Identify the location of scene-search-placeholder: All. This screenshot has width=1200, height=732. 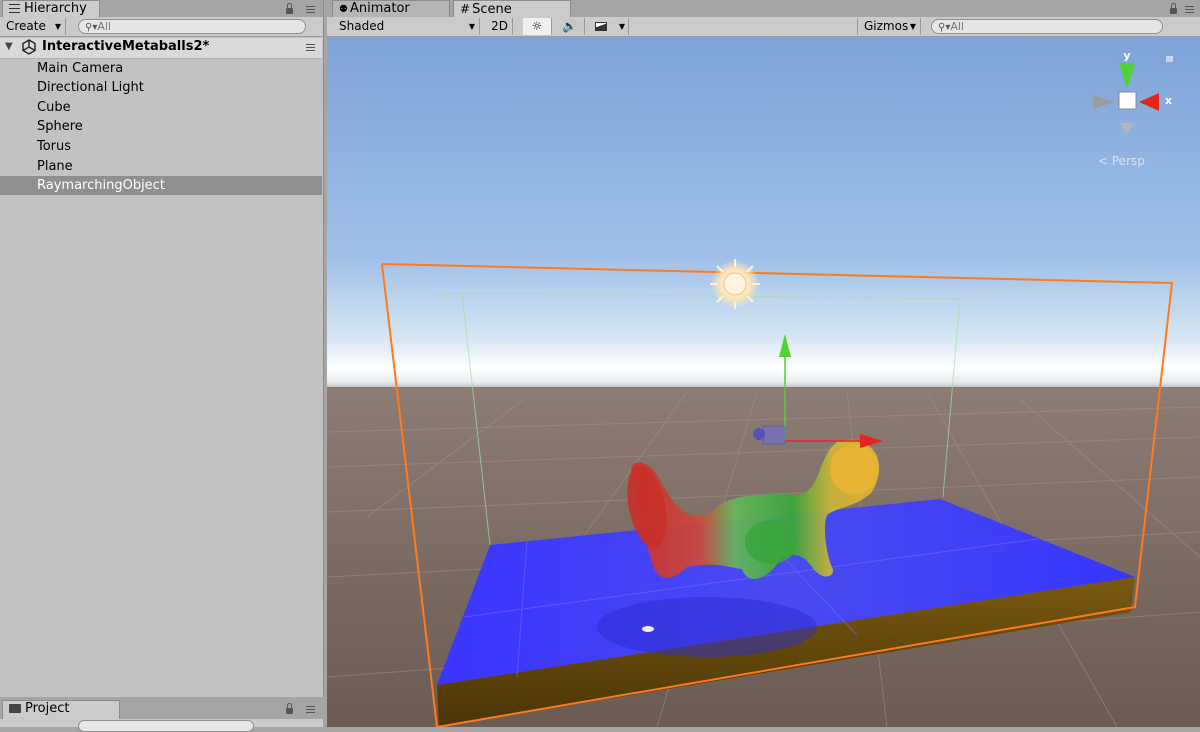
(957, 26).